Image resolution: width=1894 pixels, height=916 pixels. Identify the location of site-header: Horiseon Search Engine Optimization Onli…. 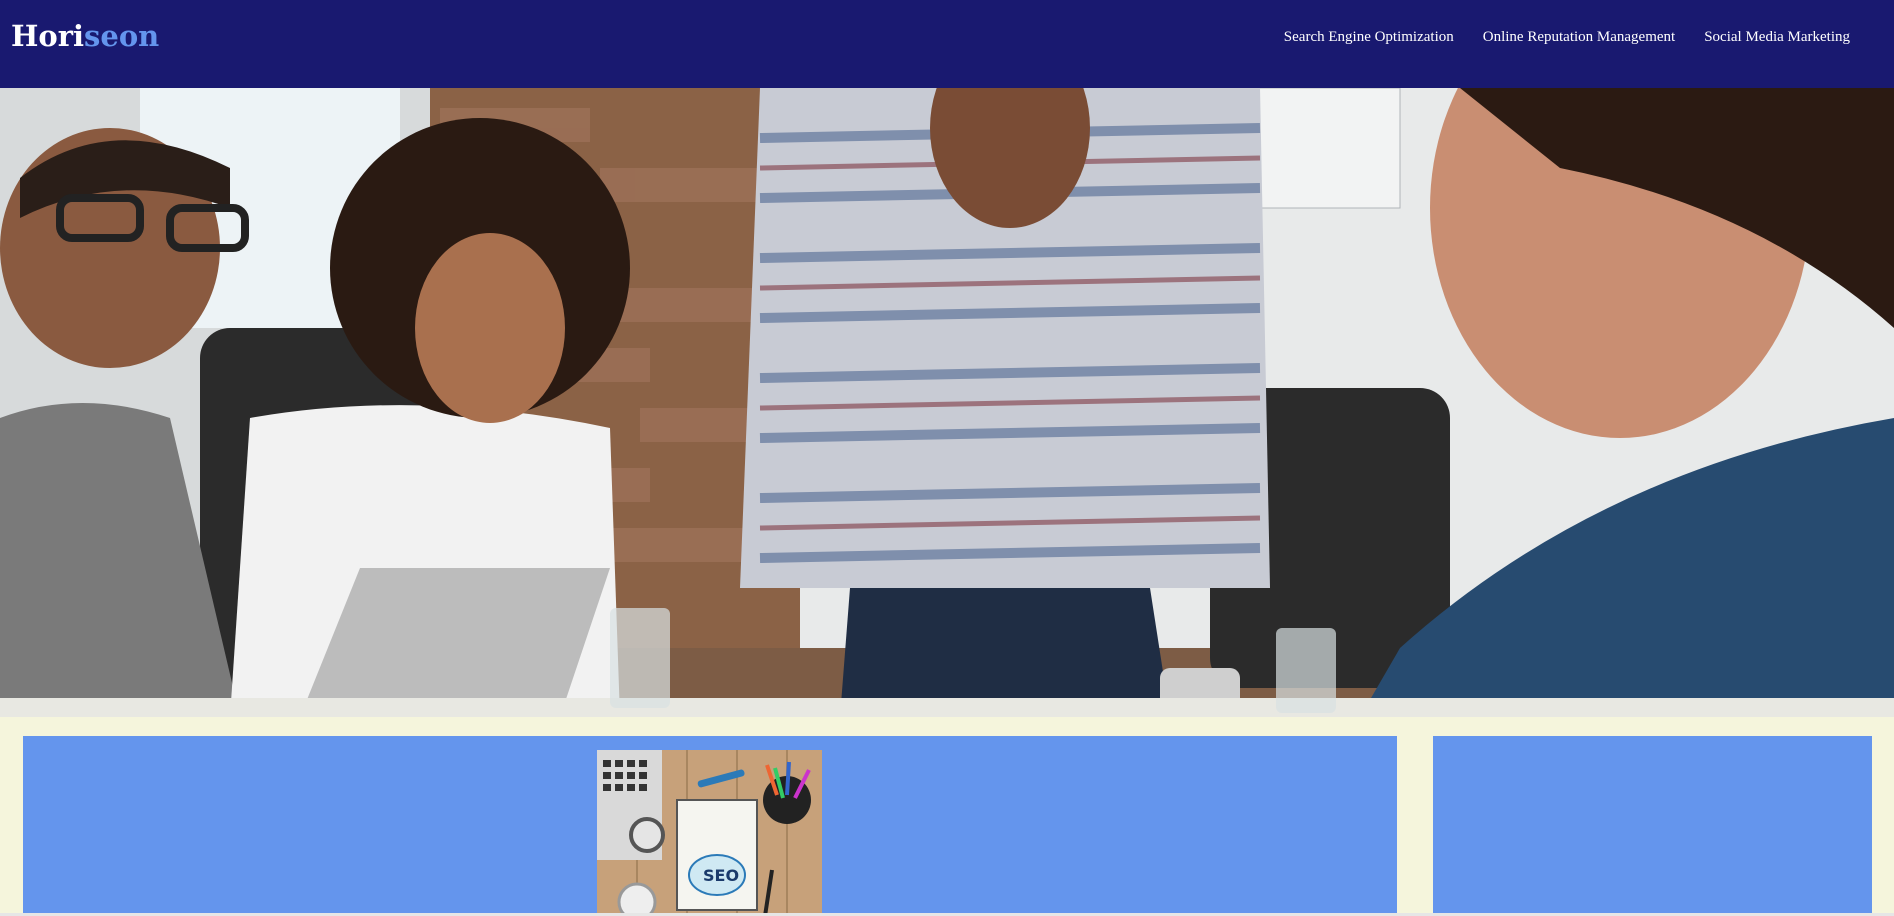
(947, 44).